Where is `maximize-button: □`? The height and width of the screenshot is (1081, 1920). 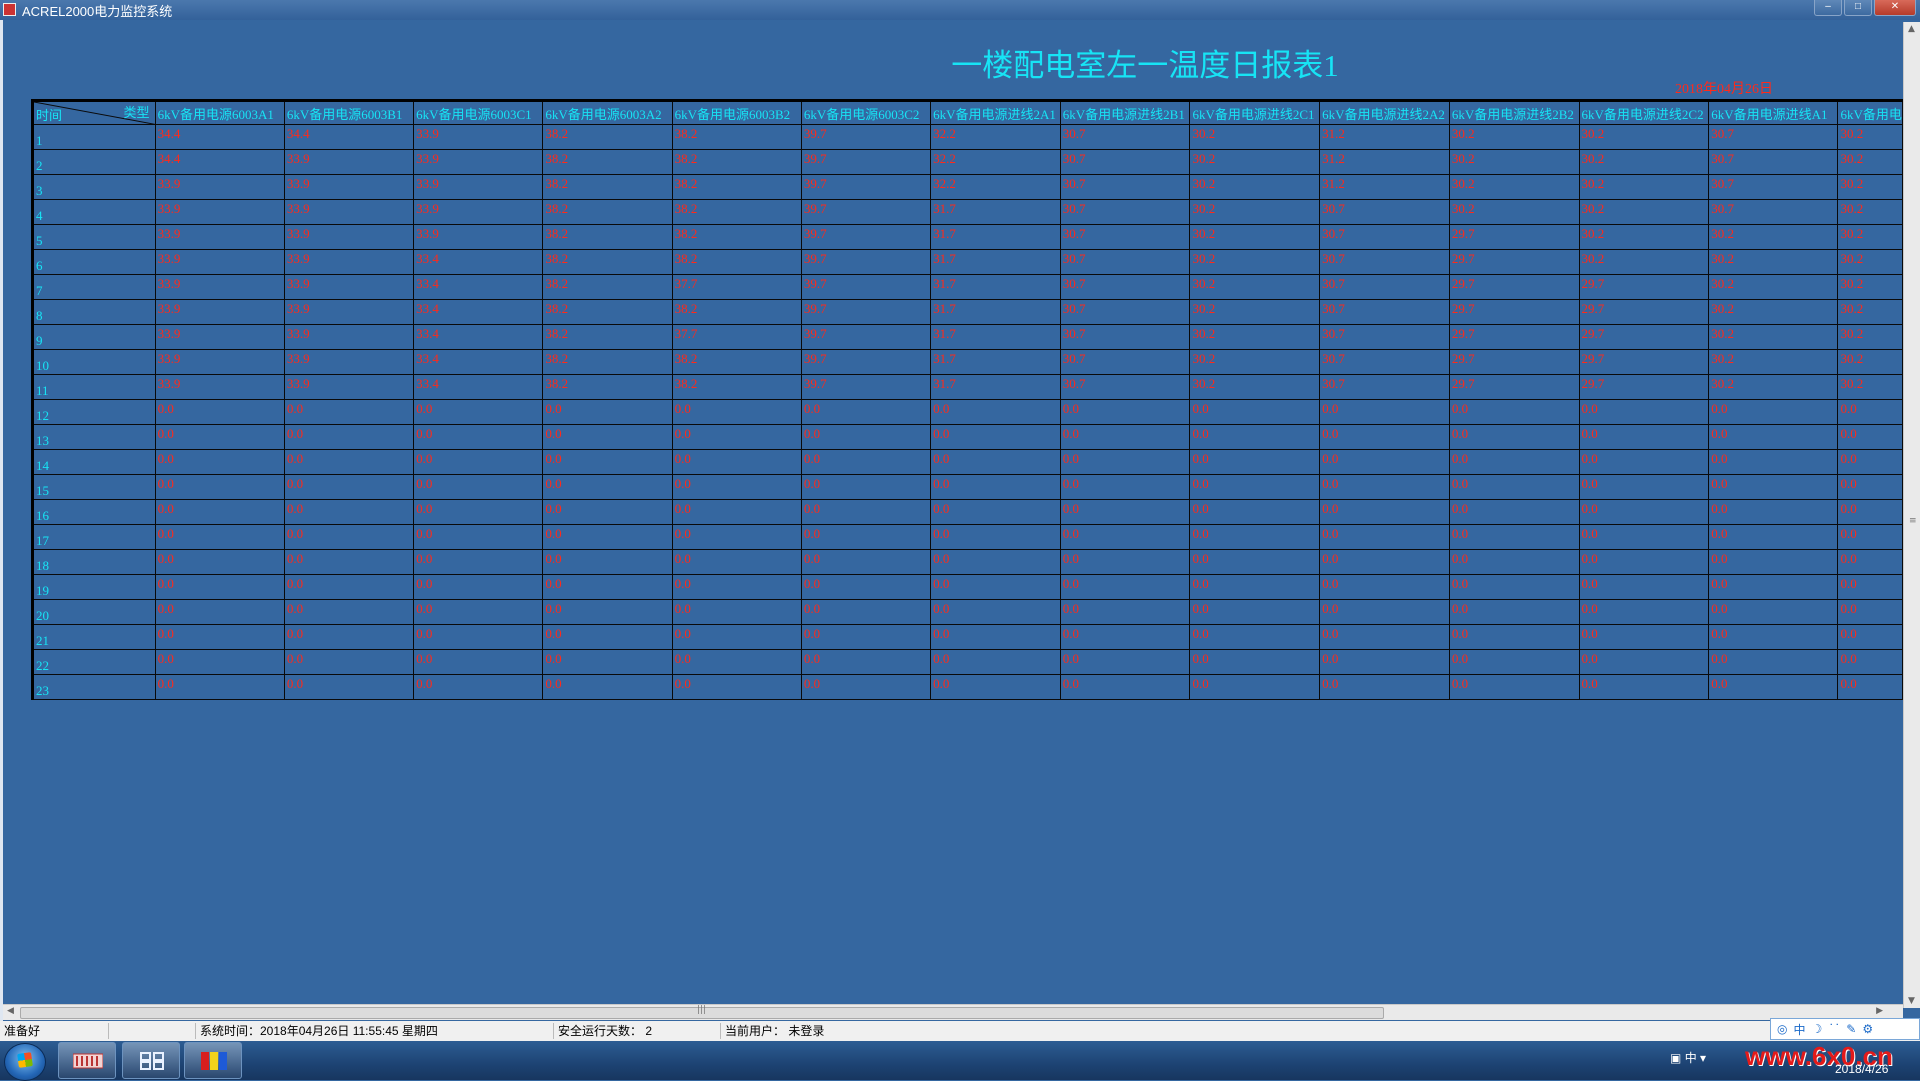 maximize-button: □ is located at coordinates (1858, 8).